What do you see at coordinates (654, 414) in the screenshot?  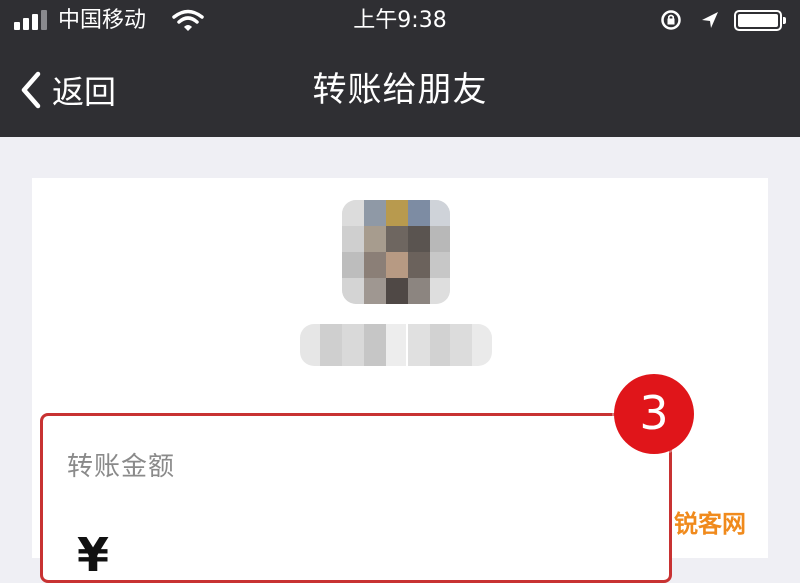 I see `step-number-badge: 3` at bounding box center [654, 414].